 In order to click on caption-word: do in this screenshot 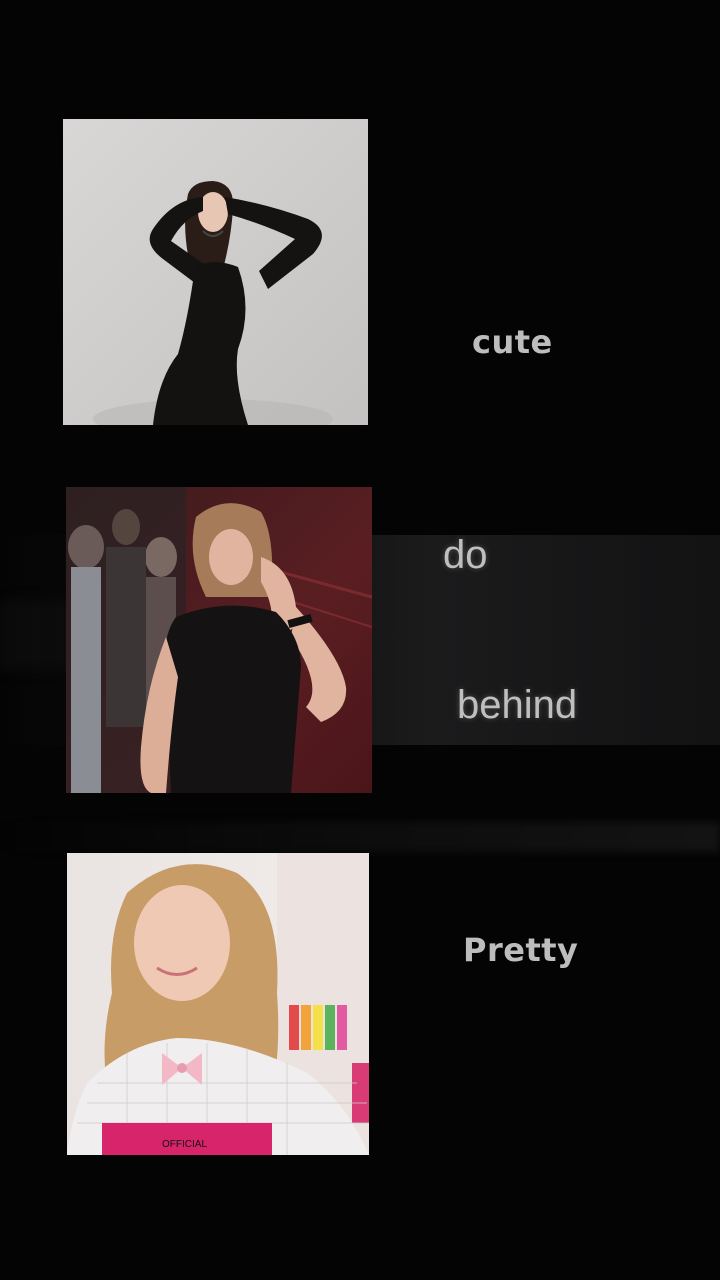, I will do `click(465, 555)`.